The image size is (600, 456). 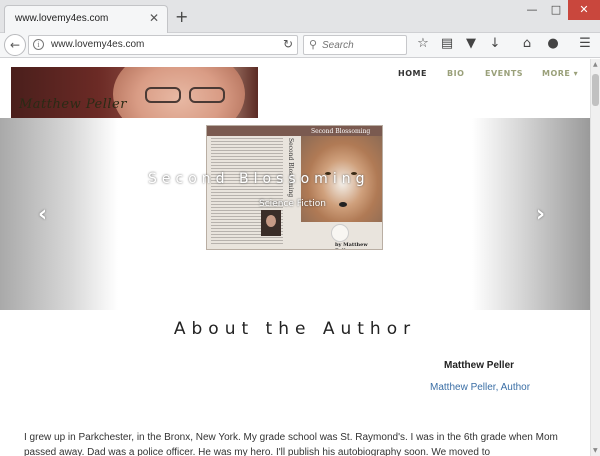 I want to click on reload-icon: ↻, so click(x=288, y=44).